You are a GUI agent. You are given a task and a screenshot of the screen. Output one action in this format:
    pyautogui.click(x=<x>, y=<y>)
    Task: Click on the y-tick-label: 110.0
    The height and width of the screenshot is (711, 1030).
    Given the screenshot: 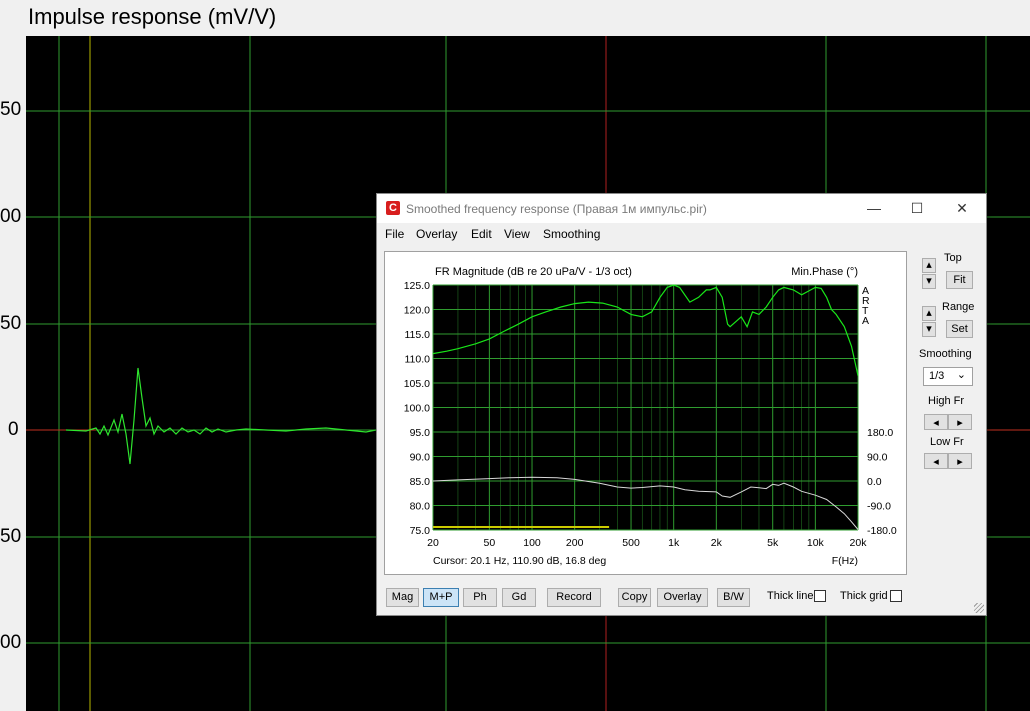 What is the action you would take?
    pyautogui.click(x=418, y=360)
    